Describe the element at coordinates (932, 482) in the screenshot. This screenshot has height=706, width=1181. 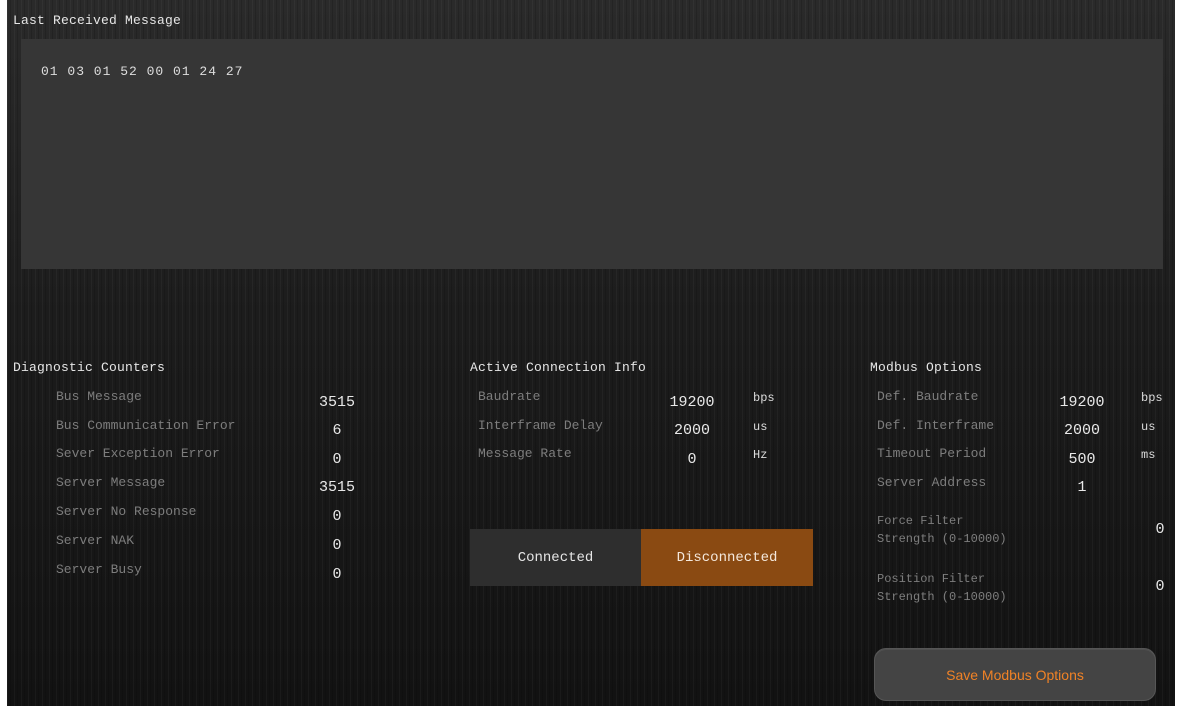
I see `modbus-label-server-address: Server Address` at that location.